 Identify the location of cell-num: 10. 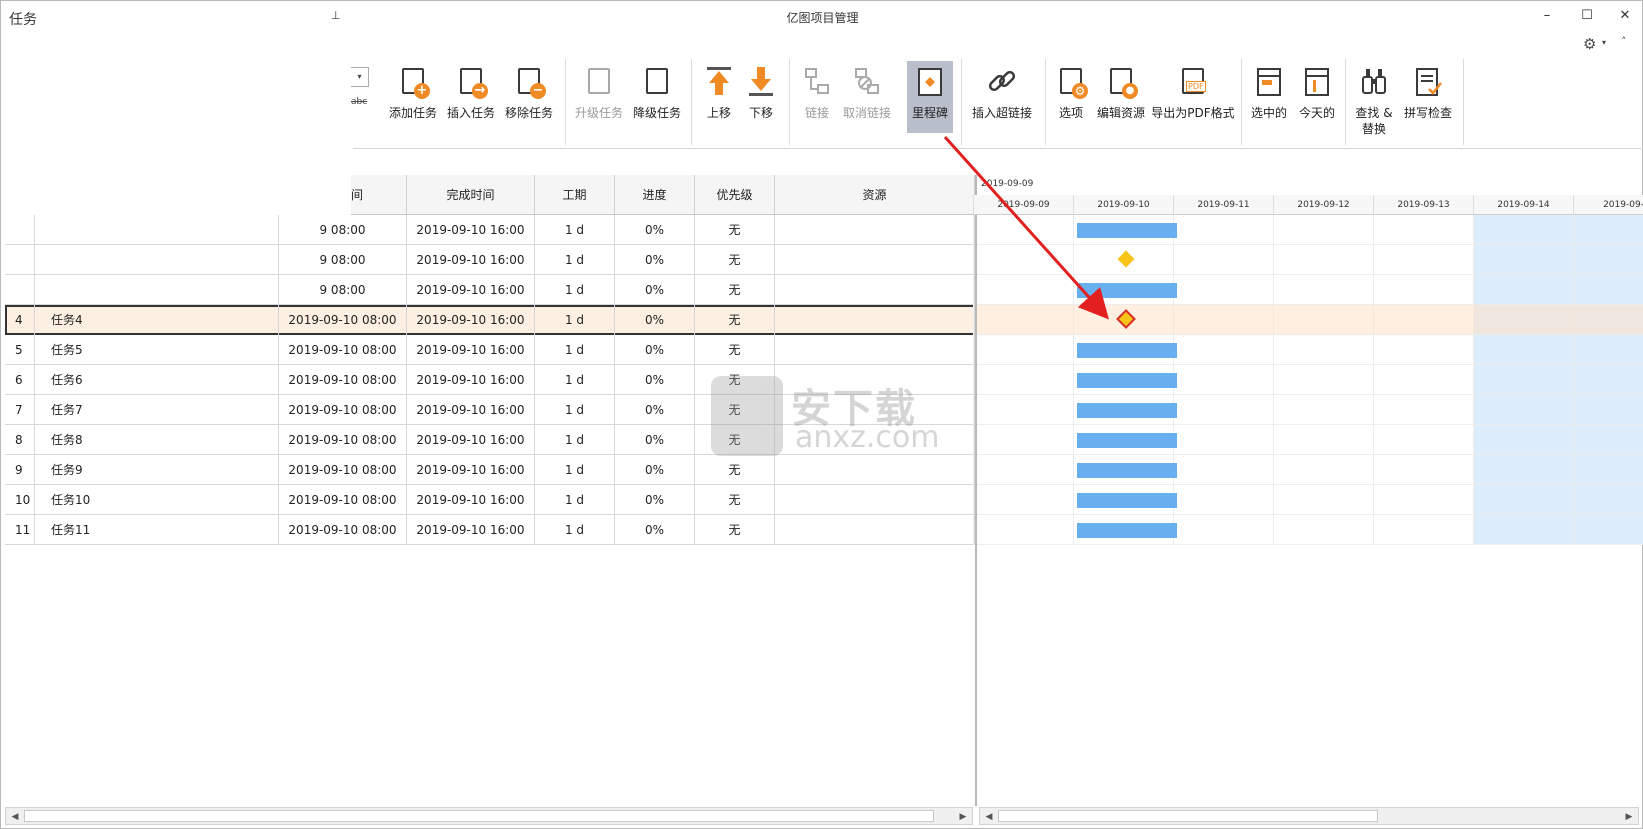
(20, 500).